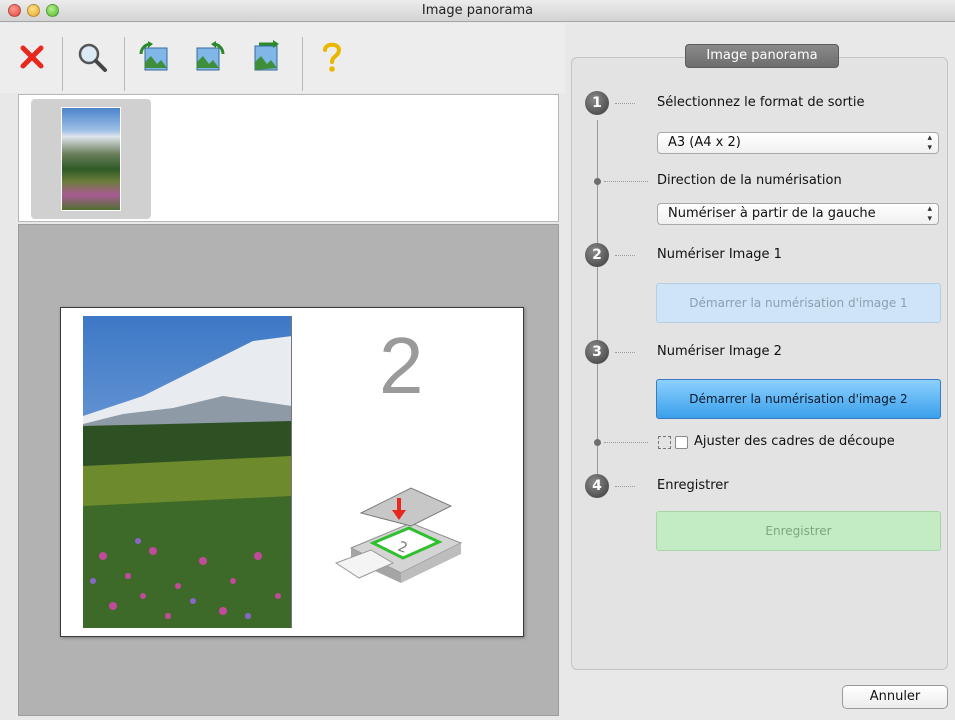 This screenshot has height=720, width=955. Describe the element at coordinates (52, 10) in the screenshot. I see `window-zoom-button` at that location.